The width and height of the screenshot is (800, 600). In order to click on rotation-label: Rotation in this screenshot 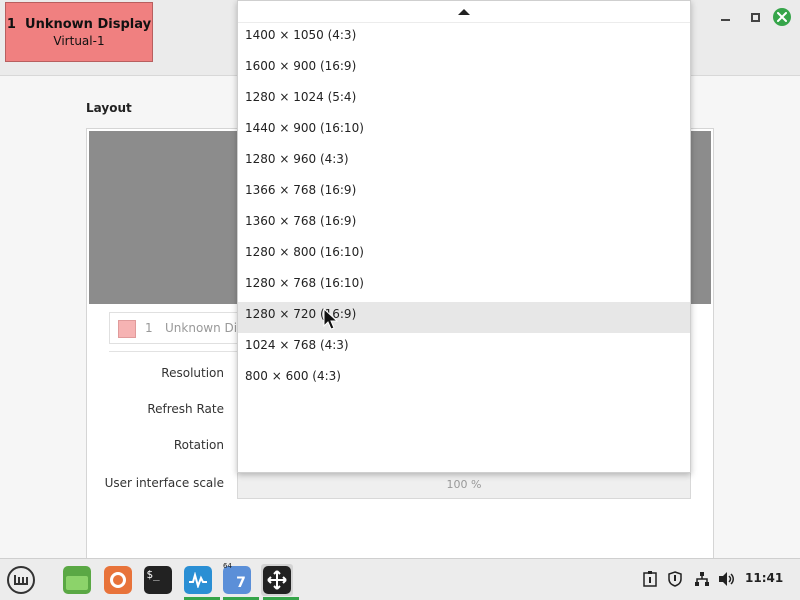, I will do `click(198, 445)`.